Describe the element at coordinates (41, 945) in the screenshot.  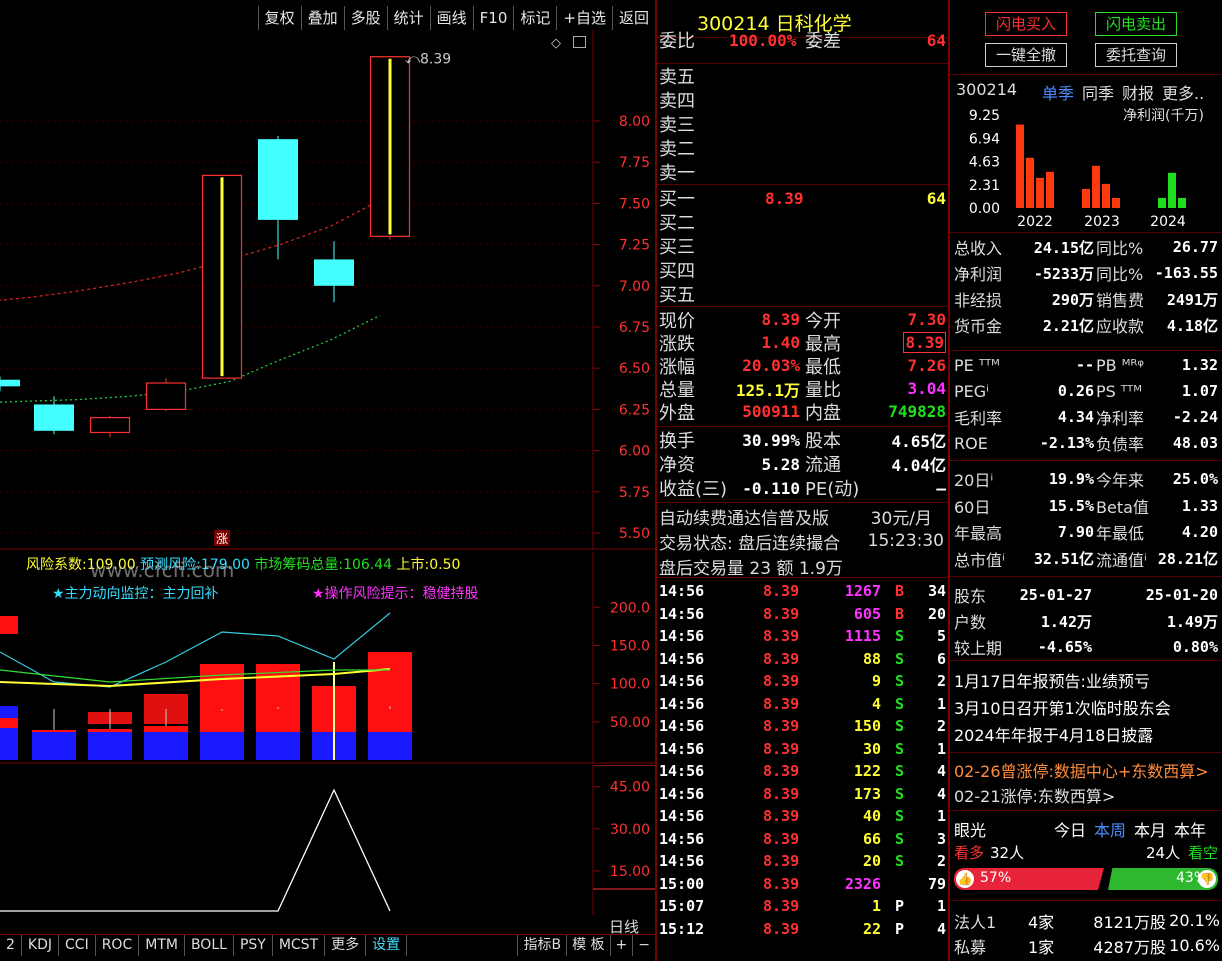
I see `indicator-tab-KDJ: KDJ` at that location.